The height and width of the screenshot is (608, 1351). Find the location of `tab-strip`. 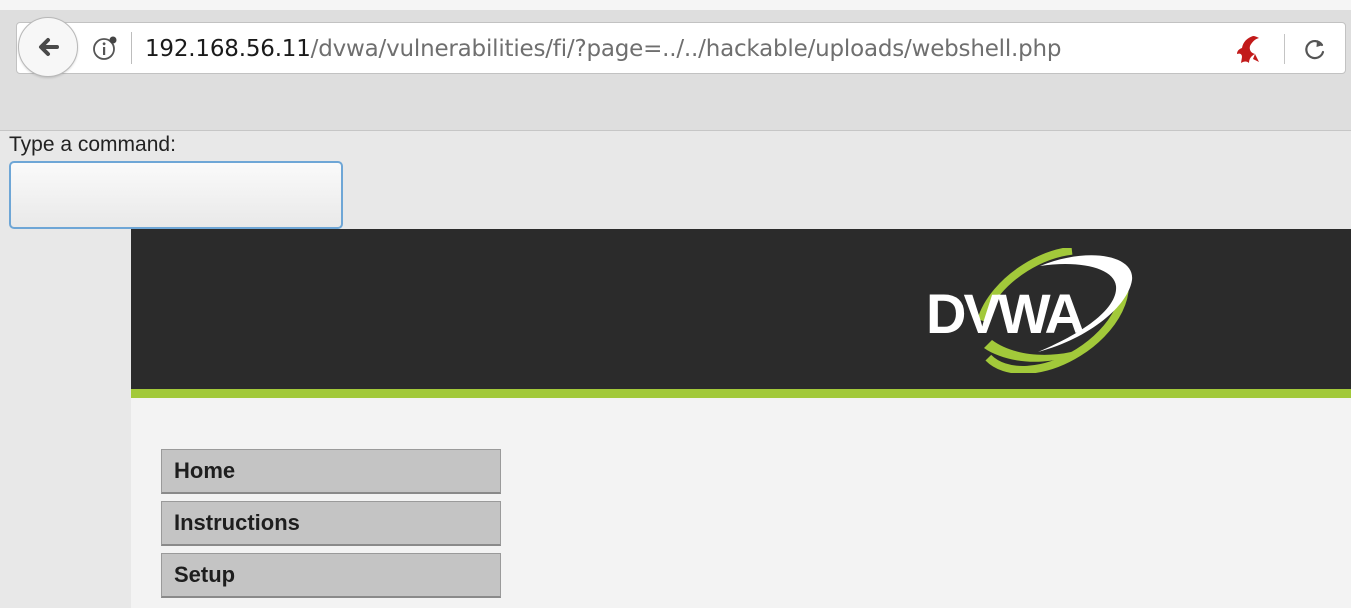

tab-strip is located at coordinates (675, 5).